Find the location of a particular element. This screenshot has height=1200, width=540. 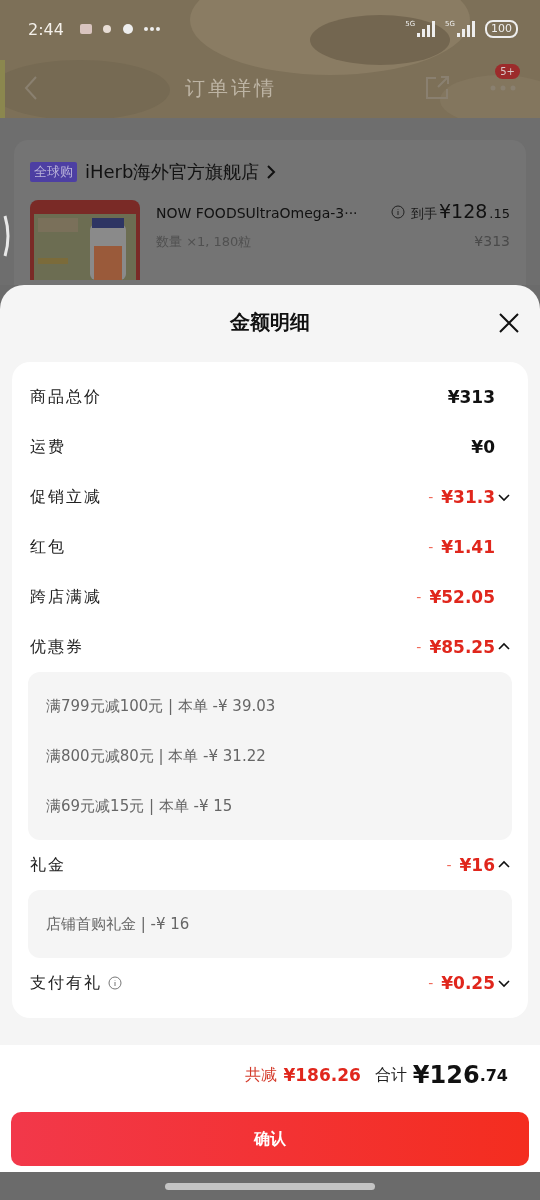

global-tag: 全球购 is located at coordinates (53, 172).